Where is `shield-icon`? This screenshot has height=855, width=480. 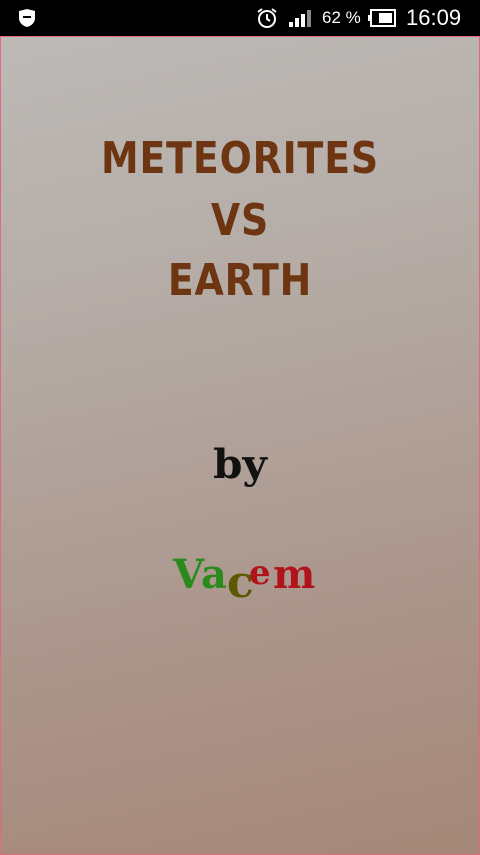
shield-icon is located at coordinates (27, 18).